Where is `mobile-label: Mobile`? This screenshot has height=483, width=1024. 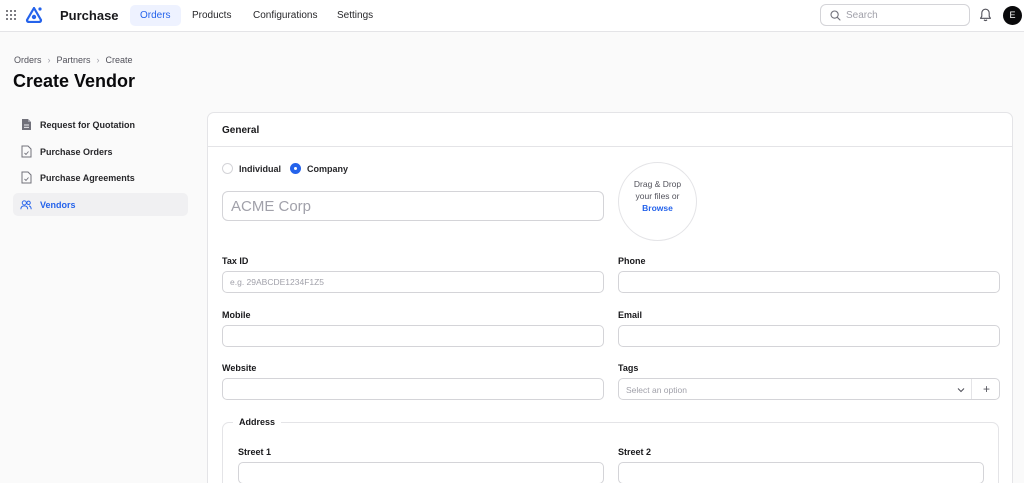
mobile-label: Mobile is located at coordinates (236, 315).